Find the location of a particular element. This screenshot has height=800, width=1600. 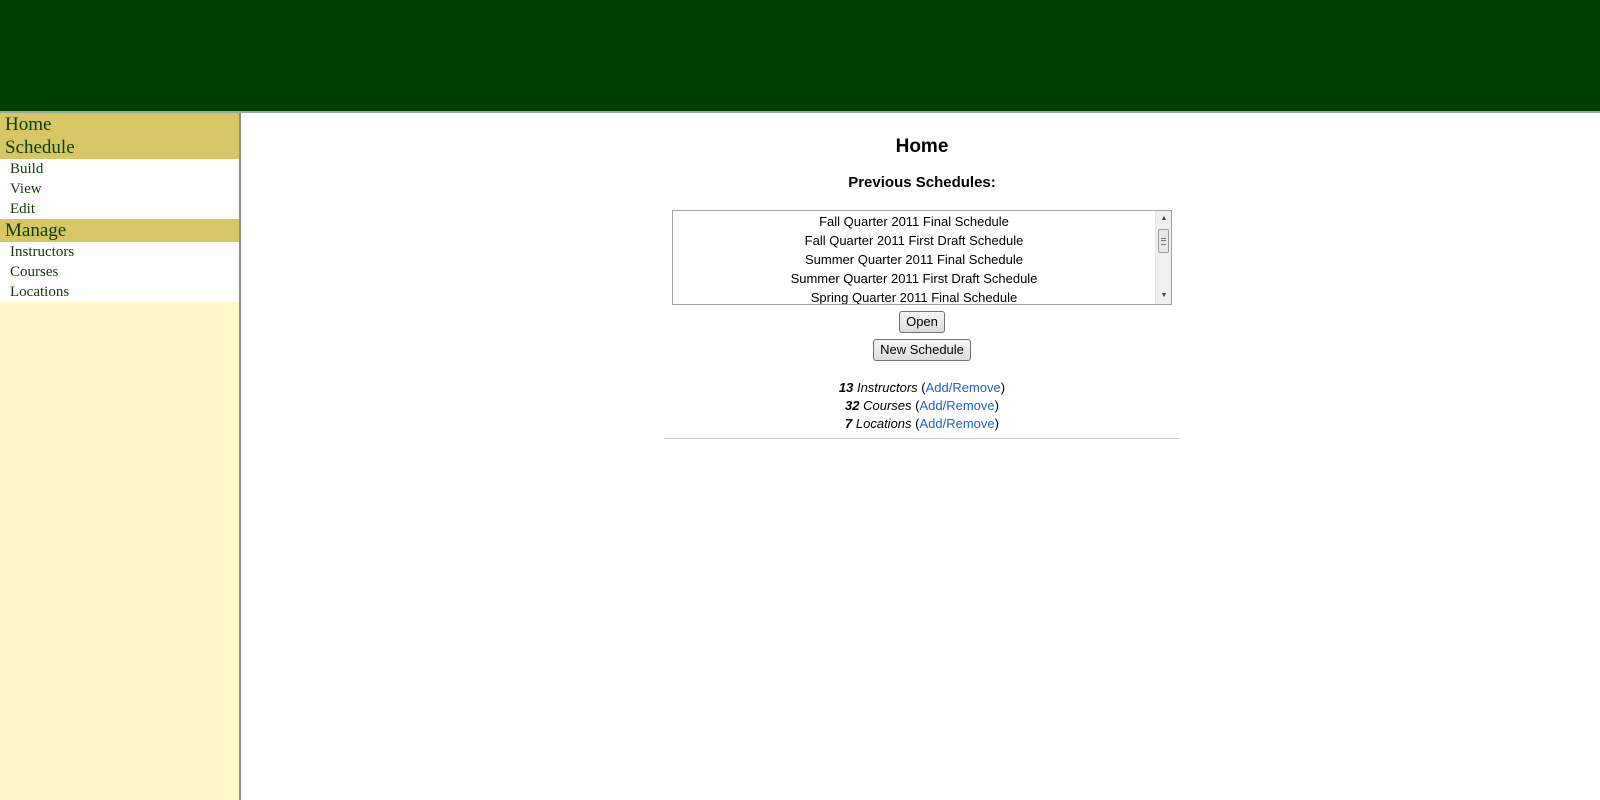

courses-add-remove-link: Add/Remove is located at coordinates (956, 405).